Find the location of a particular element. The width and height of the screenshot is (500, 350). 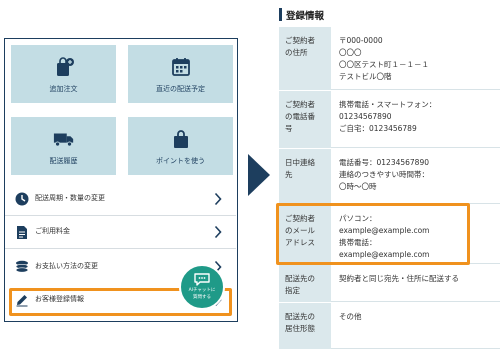

tile-use-points: ポイントを使う is located at coordinates (180, 146).